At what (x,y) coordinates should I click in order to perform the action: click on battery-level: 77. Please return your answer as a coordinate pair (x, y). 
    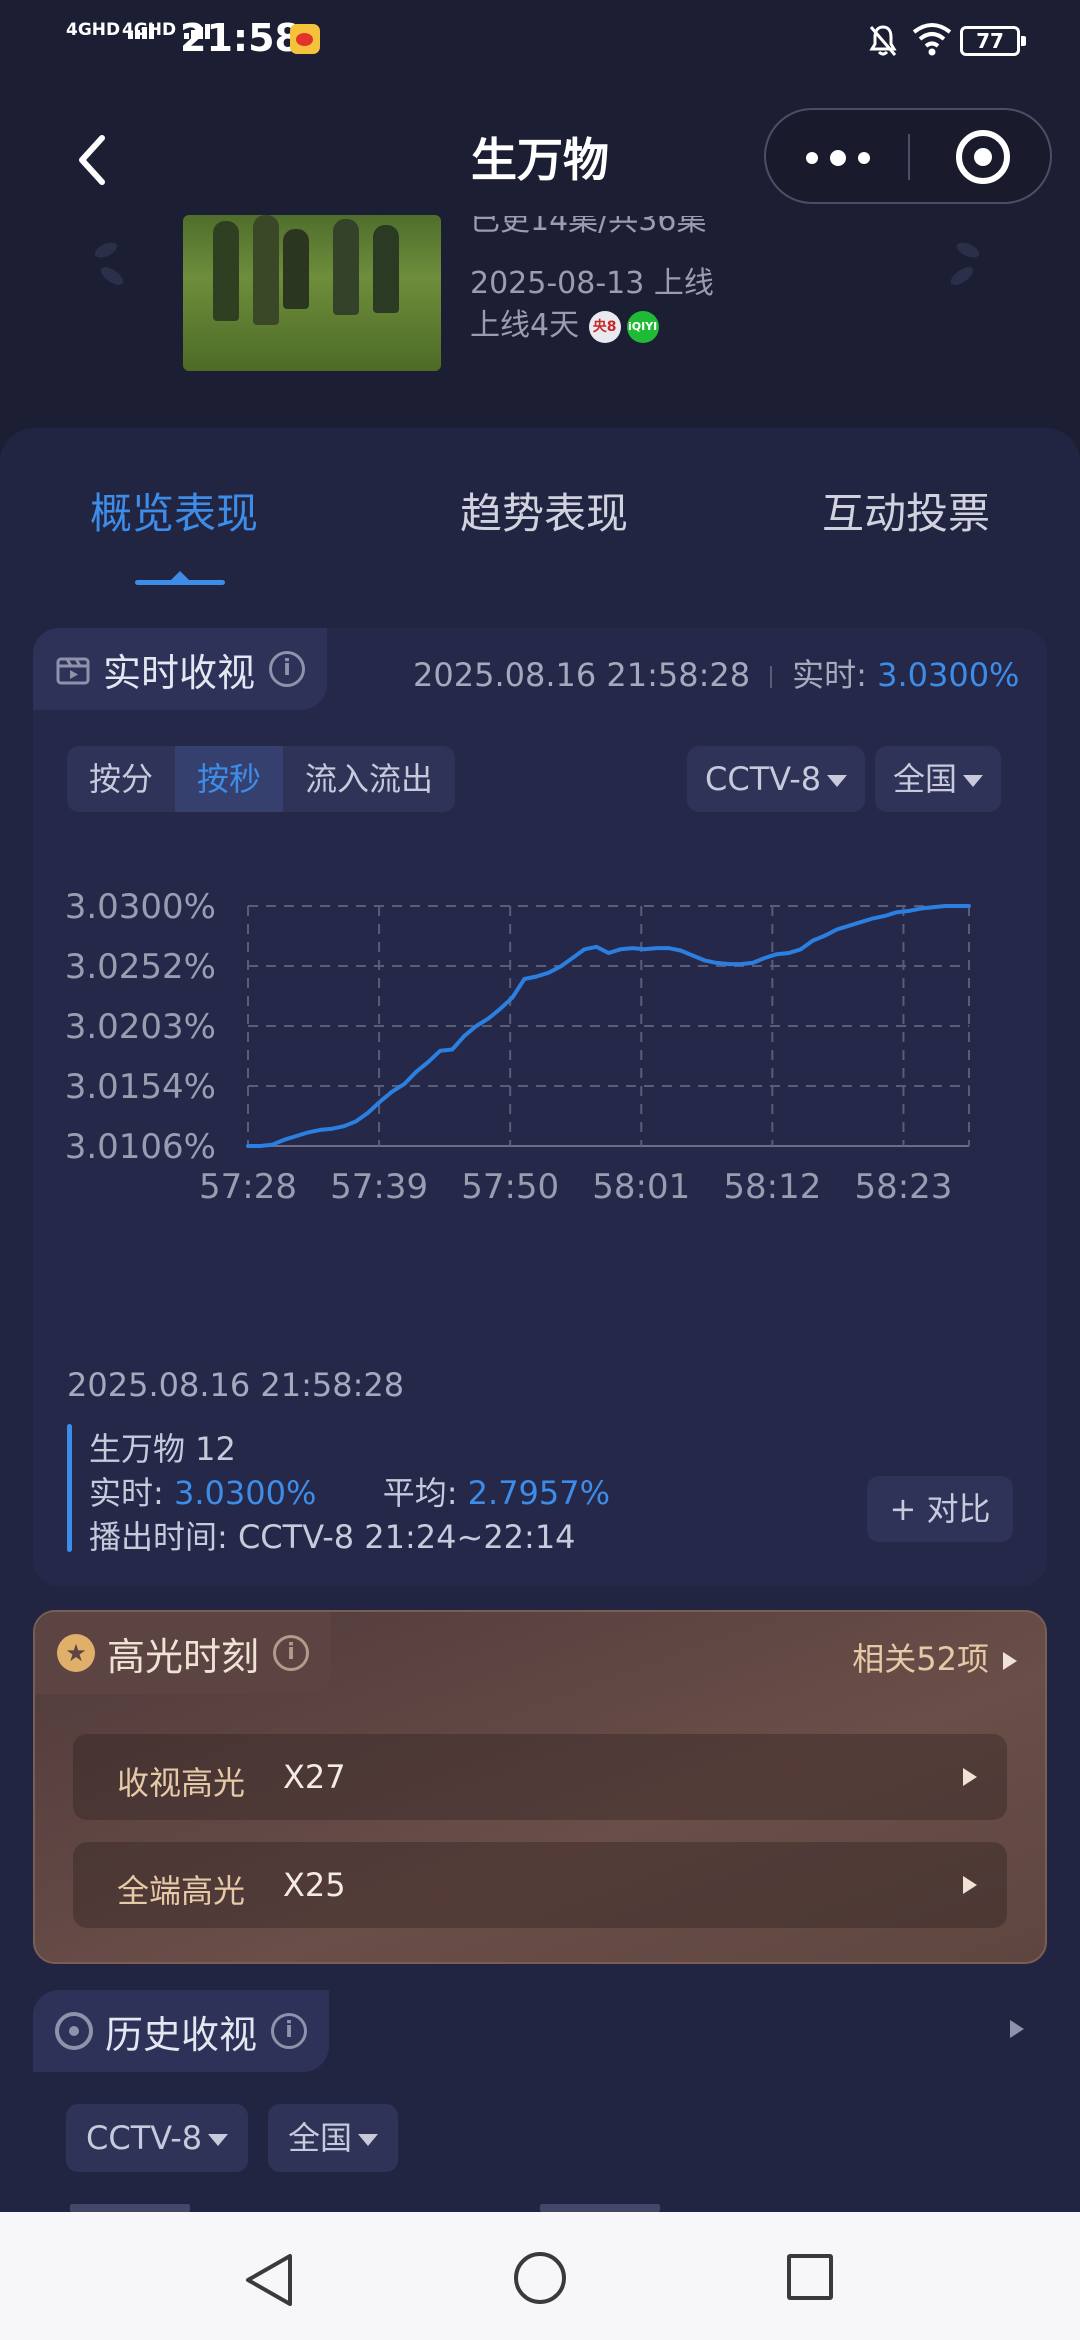
    Looking at the image, I should click on (990, 41).